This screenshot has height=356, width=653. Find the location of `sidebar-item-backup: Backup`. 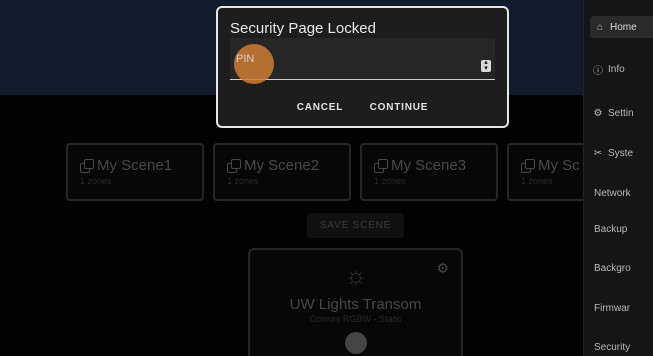

sidebar-item-backup: Backup is located at coordinates (623, 229).